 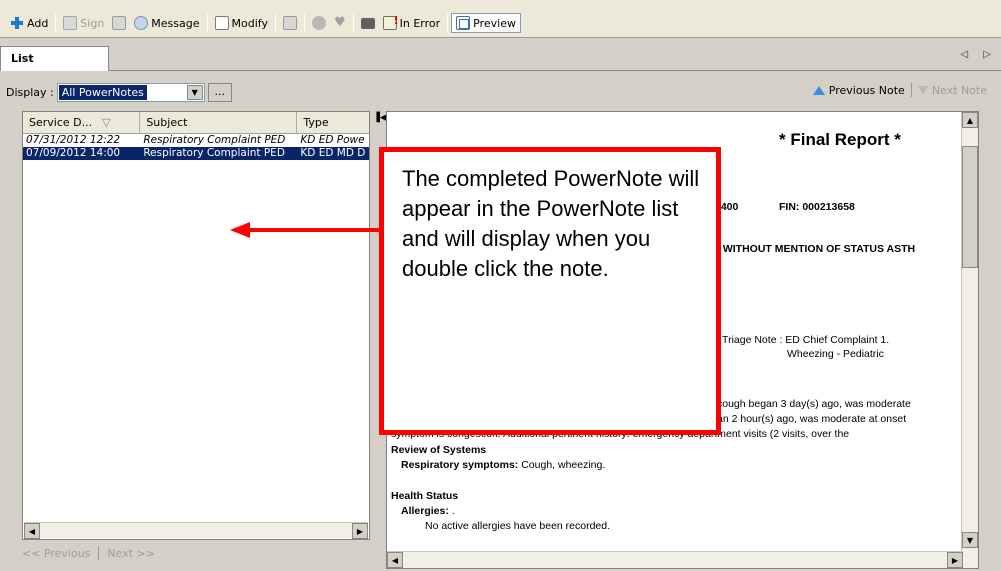 I want to click on in-error-label: In Error, so click(x=420, y=23).